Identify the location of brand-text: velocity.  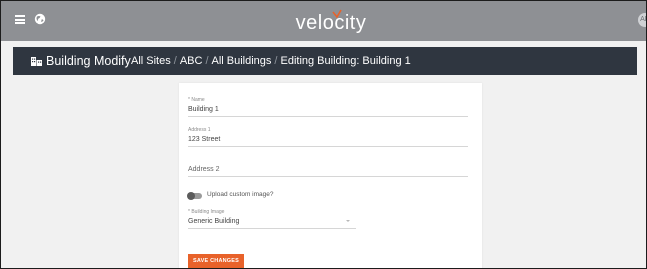
(331, 23).